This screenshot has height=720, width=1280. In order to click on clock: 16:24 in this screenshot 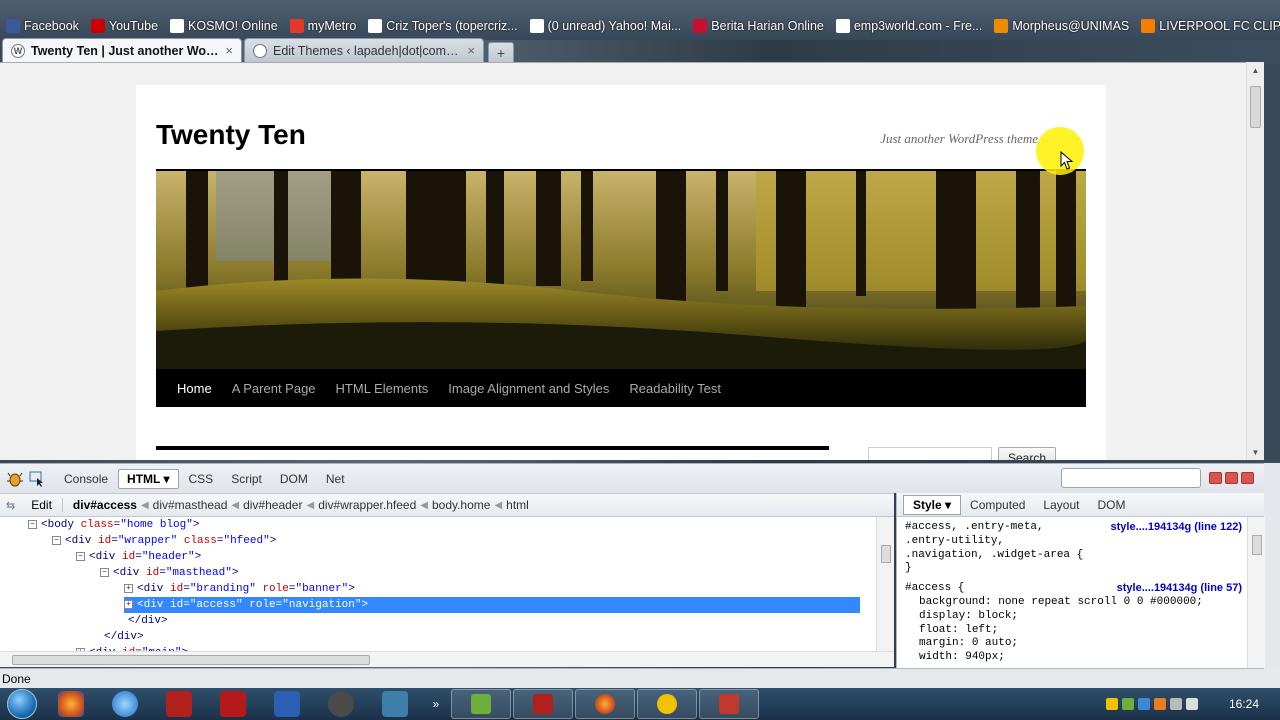, I will do `click(1244, 704)`.